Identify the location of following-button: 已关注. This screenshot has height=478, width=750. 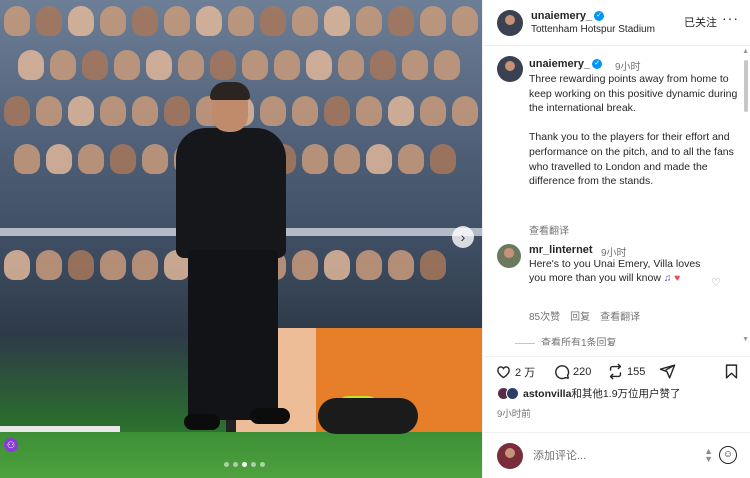
(700, 22).